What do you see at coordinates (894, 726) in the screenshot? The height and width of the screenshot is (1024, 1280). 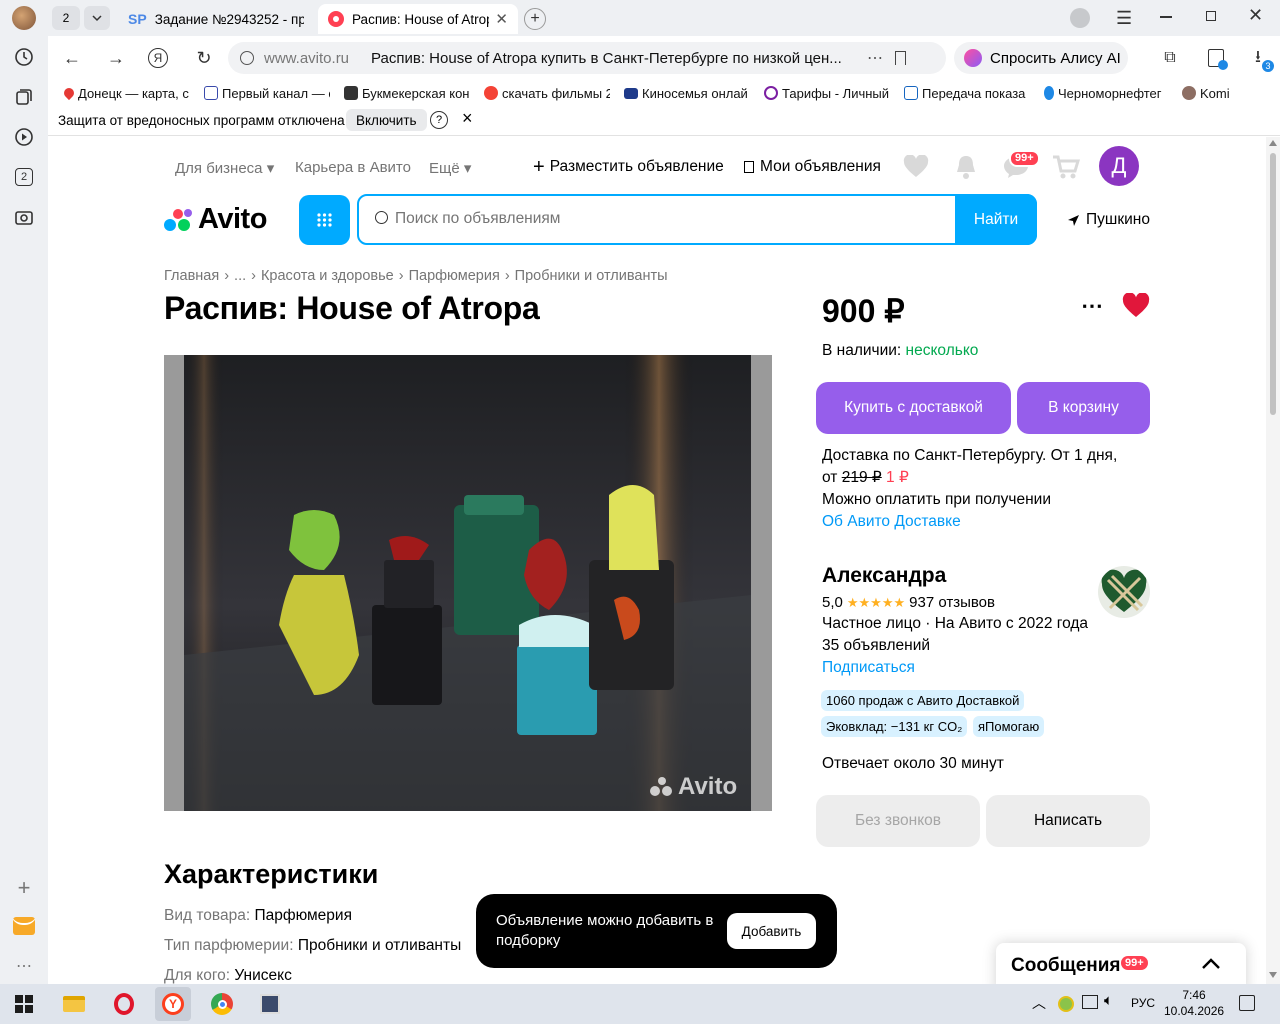 I see `seller-tag-eco: Эковклад: −131 кг CO₂` at bounding box center [894, 726].